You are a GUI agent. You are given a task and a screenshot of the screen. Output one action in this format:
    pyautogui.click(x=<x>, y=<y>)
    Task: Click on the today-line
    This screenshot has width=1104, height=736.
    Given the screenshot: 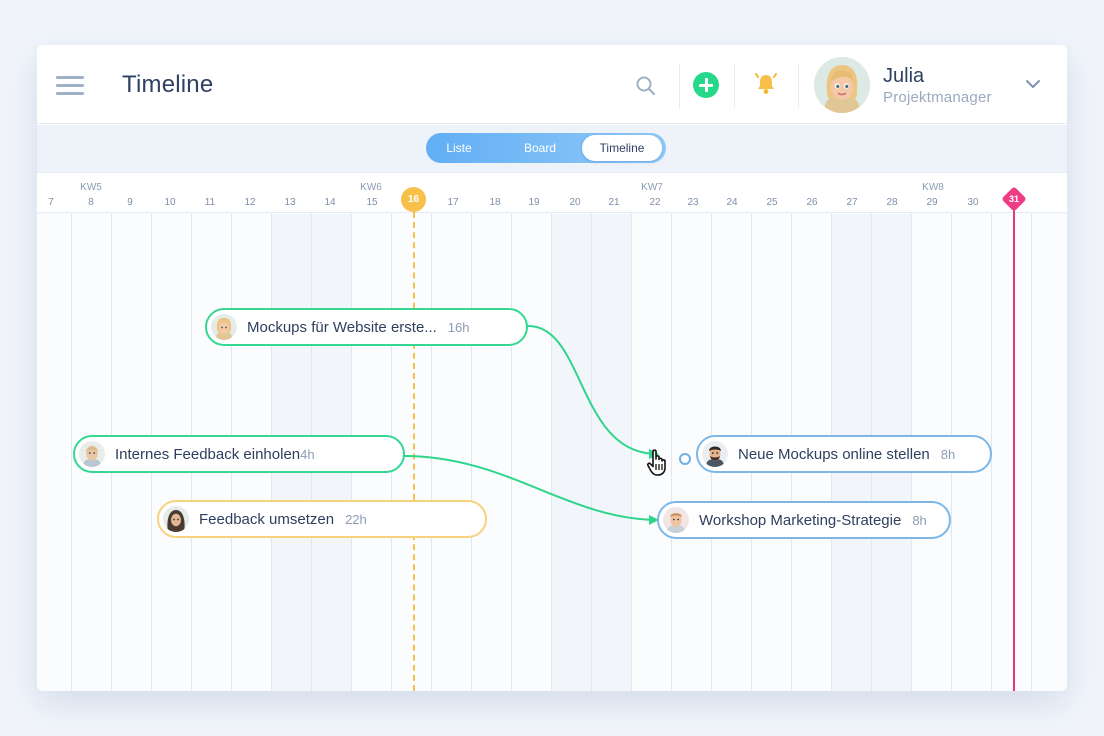 What is the action you would take?
    pyautogui.click(x=414, y=451)
    